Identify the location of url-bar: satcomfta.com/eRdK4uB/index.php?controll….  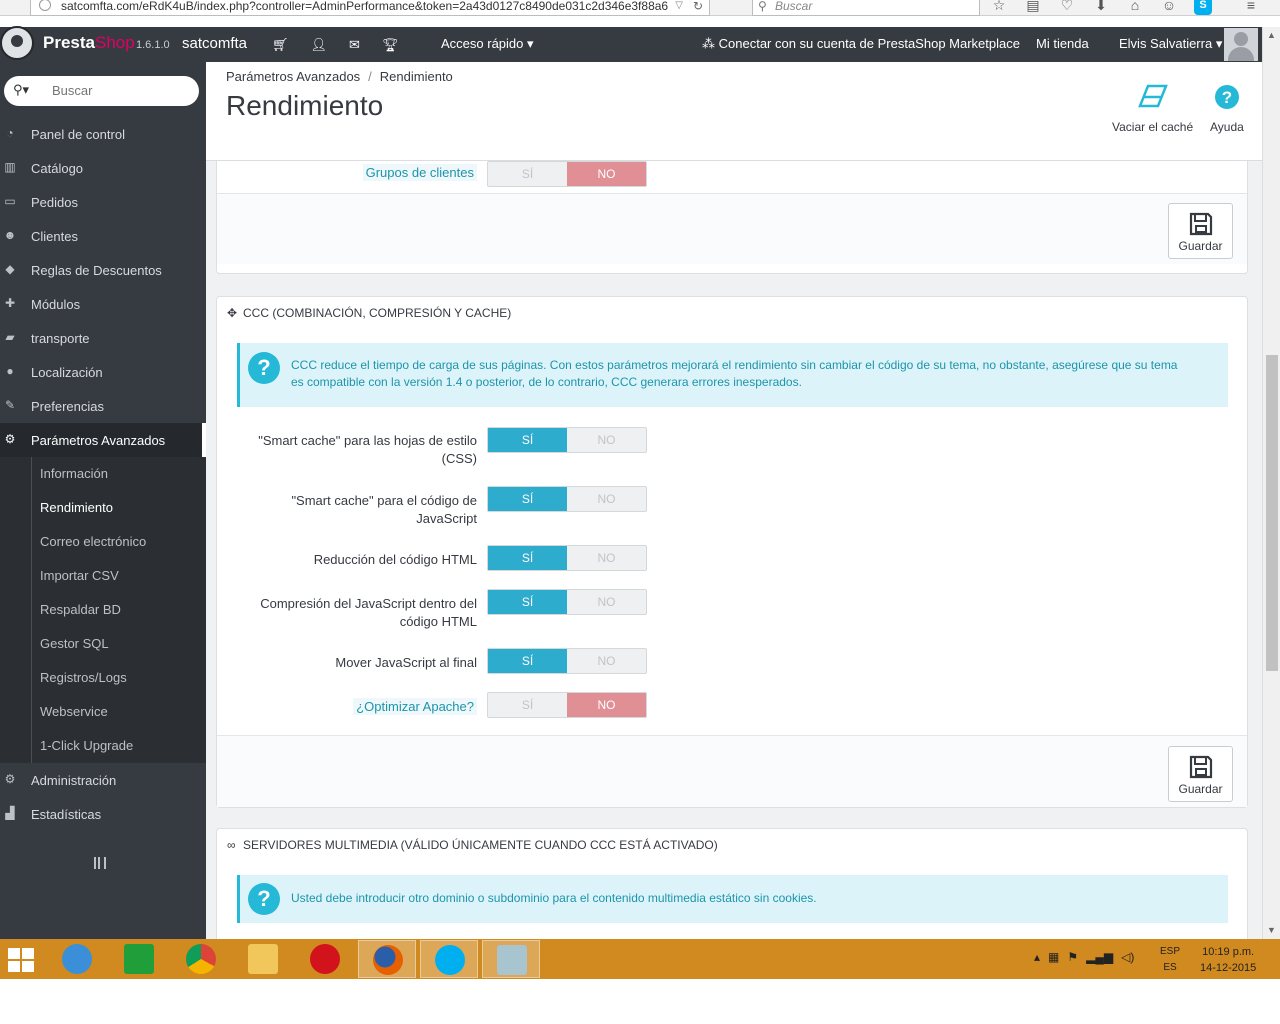
(370, 8).